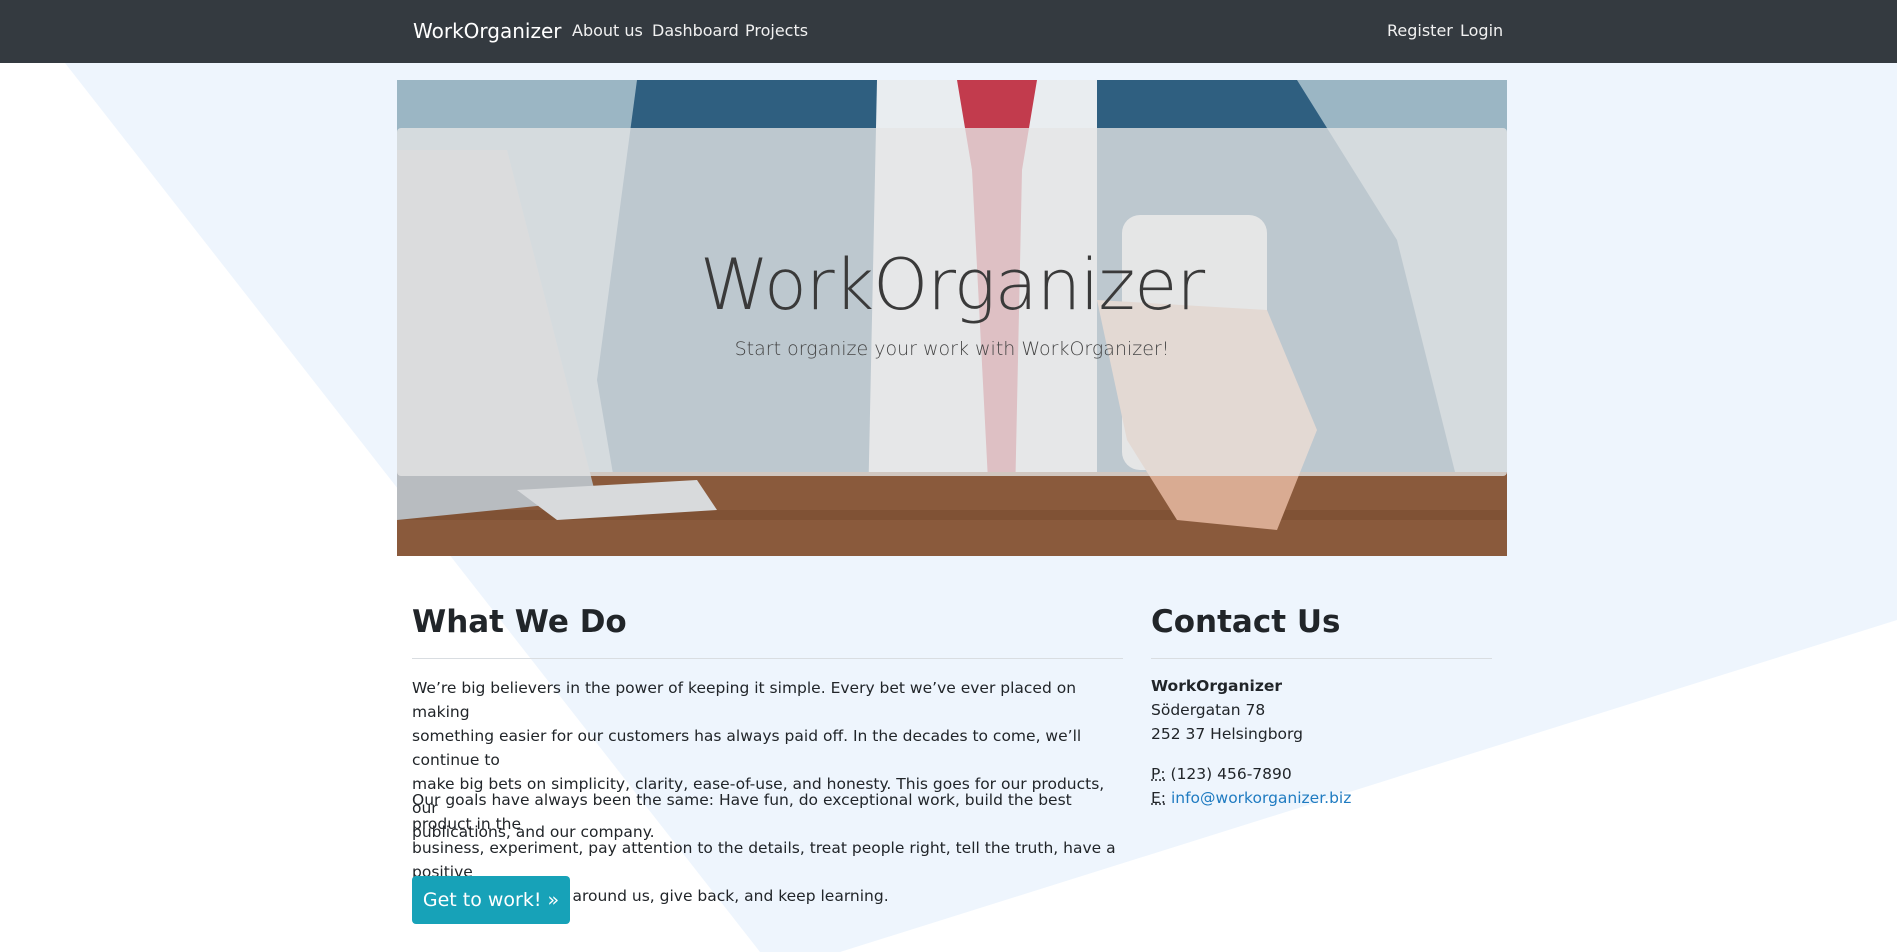 The width and height of the screenshot is (1897, 952). I want to click on nav-dashboard: Dashboard, so click(695, 30).